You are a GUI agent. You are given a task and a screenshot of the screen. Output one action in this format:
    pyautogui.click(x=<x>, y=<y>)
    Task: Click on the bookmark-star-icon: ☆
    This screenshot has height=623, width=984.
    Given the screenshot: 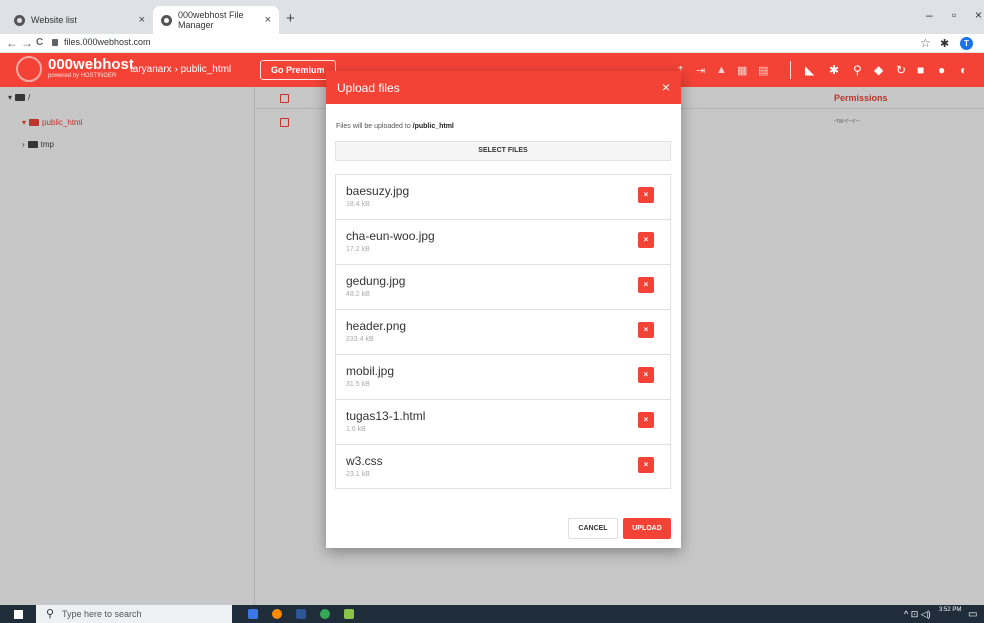 What is the action you would take?
    pyautogui.click(x=925, y=43)
    